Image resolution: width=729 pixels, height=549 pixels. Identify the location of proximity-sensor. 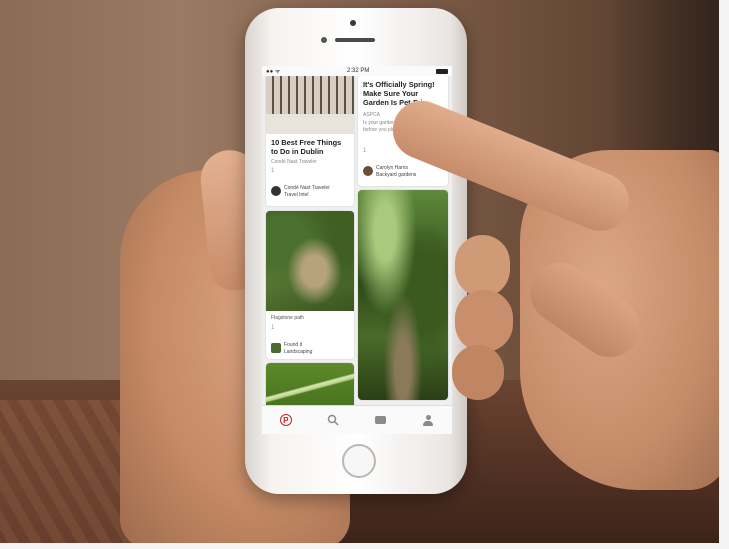
(353, 23).